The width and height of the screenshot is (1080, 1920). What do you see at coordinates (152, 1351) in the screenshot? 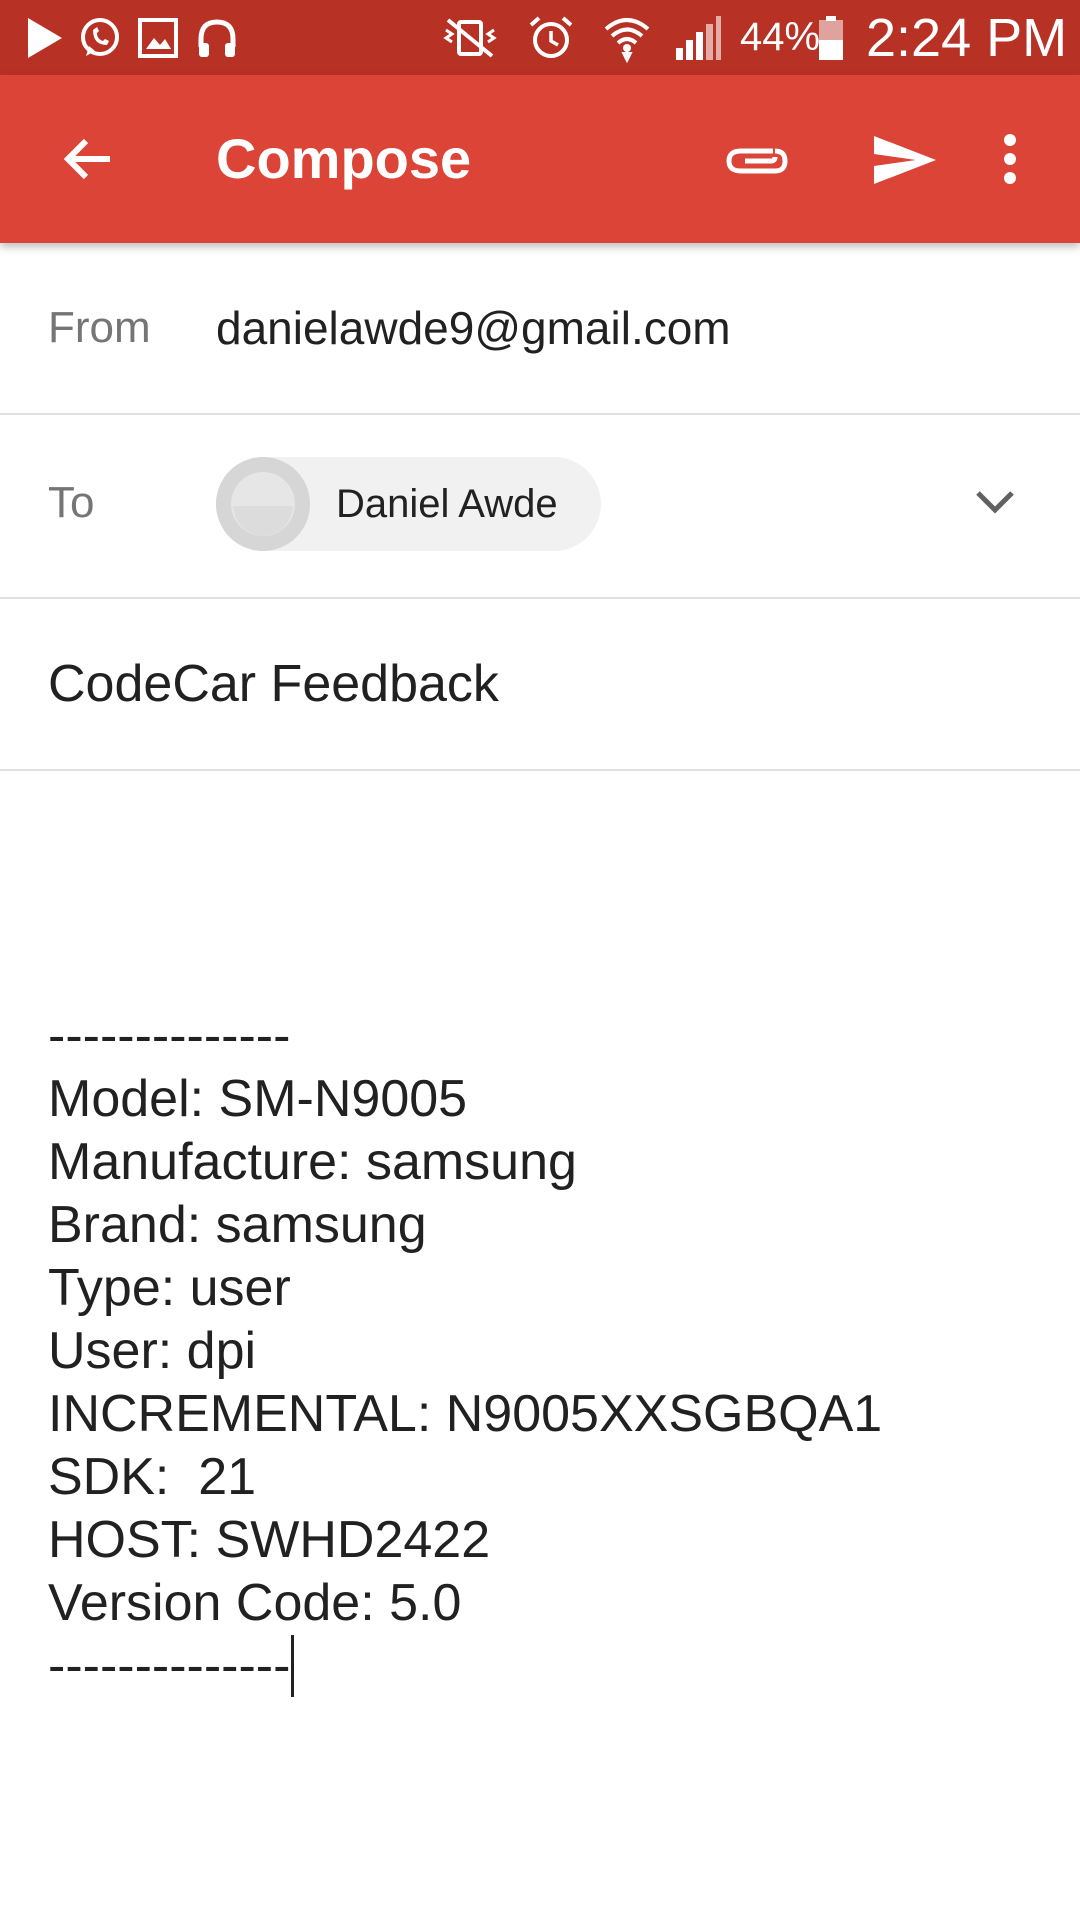
I see `body-line: User: dpi` at bounding box center [152, 1351].